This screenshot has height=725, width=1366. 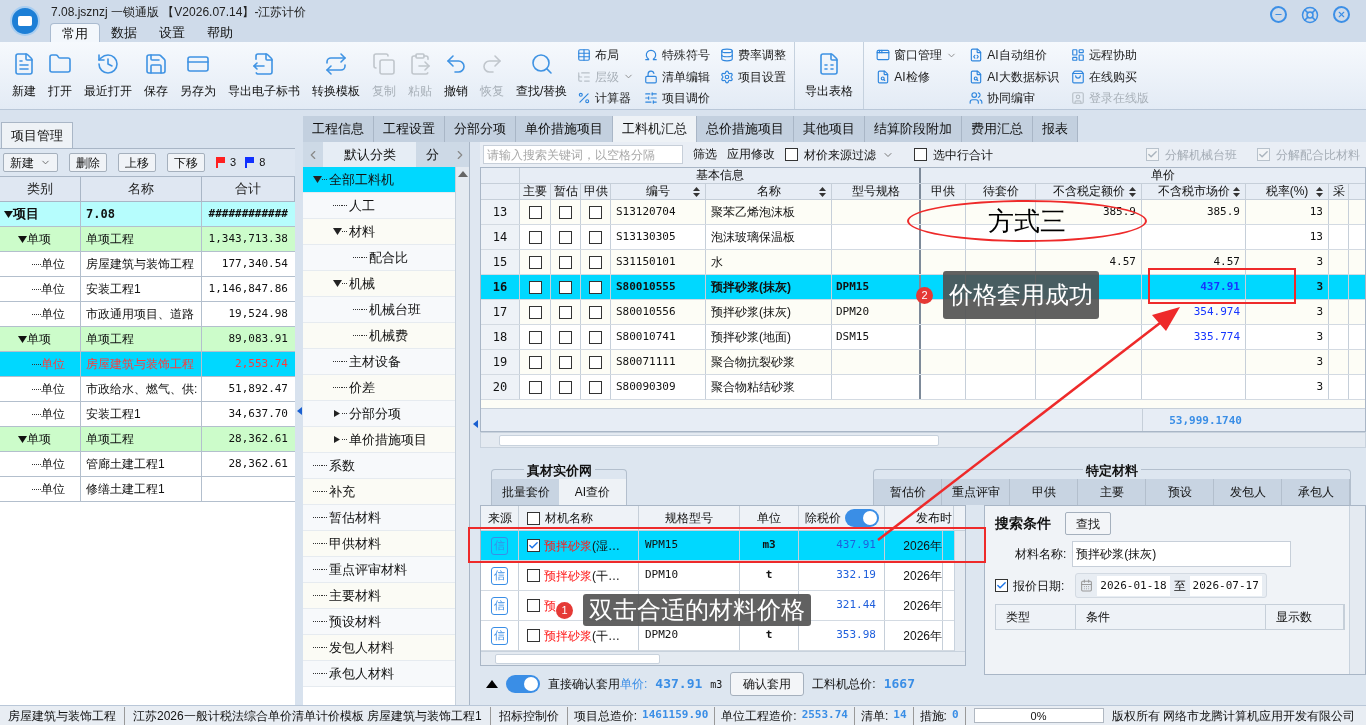 I want to click on toolbar-button: 下移, so click(x=186, y=162).